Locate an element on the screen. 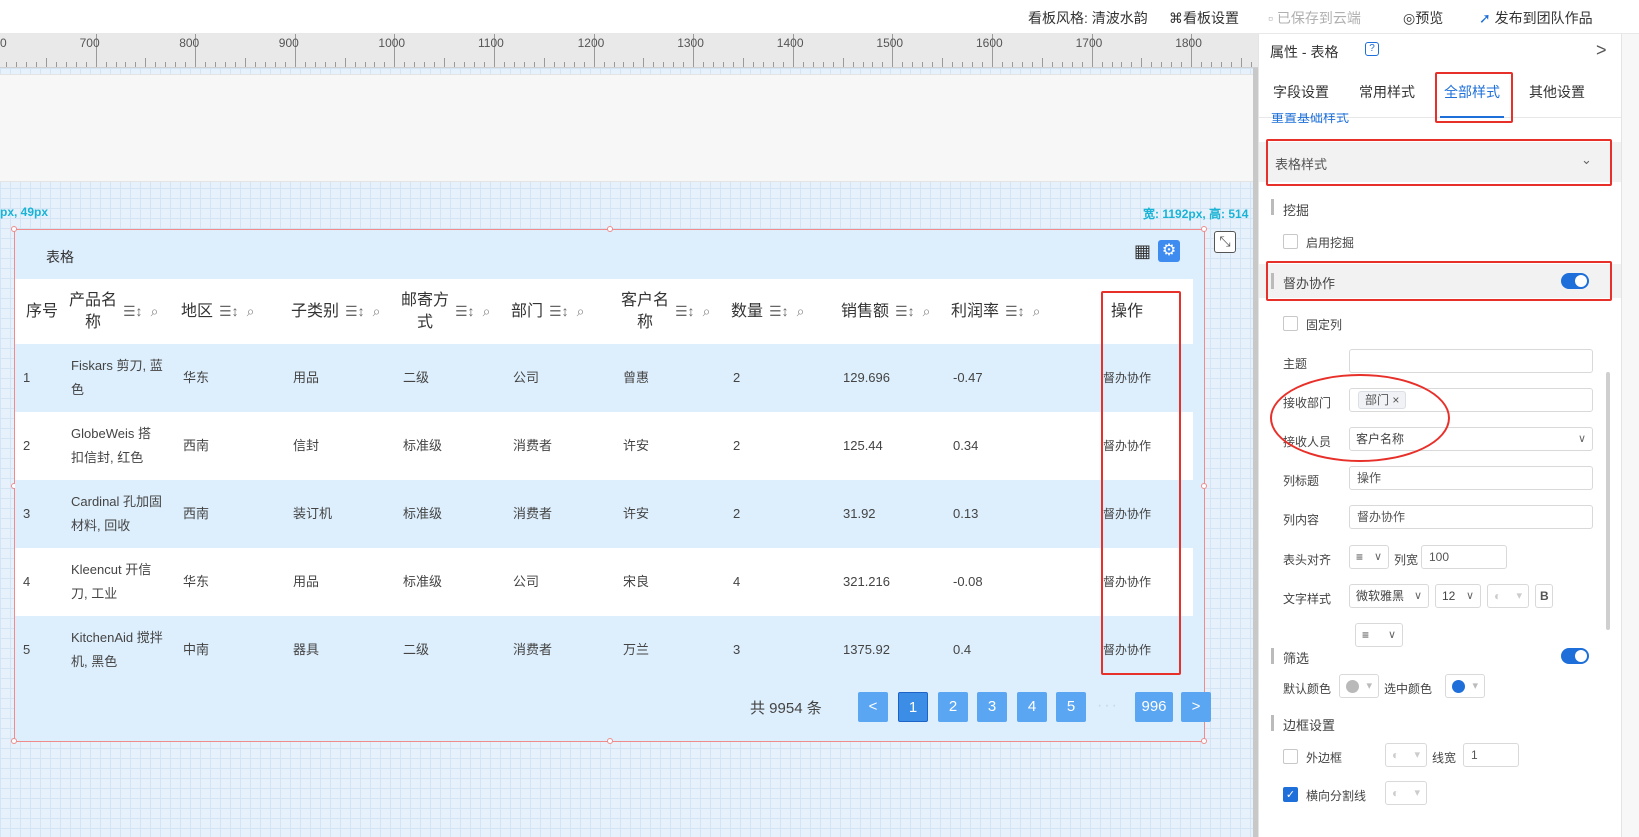  table-grid-icon: ▦ is located at coordinates (1144, 251).